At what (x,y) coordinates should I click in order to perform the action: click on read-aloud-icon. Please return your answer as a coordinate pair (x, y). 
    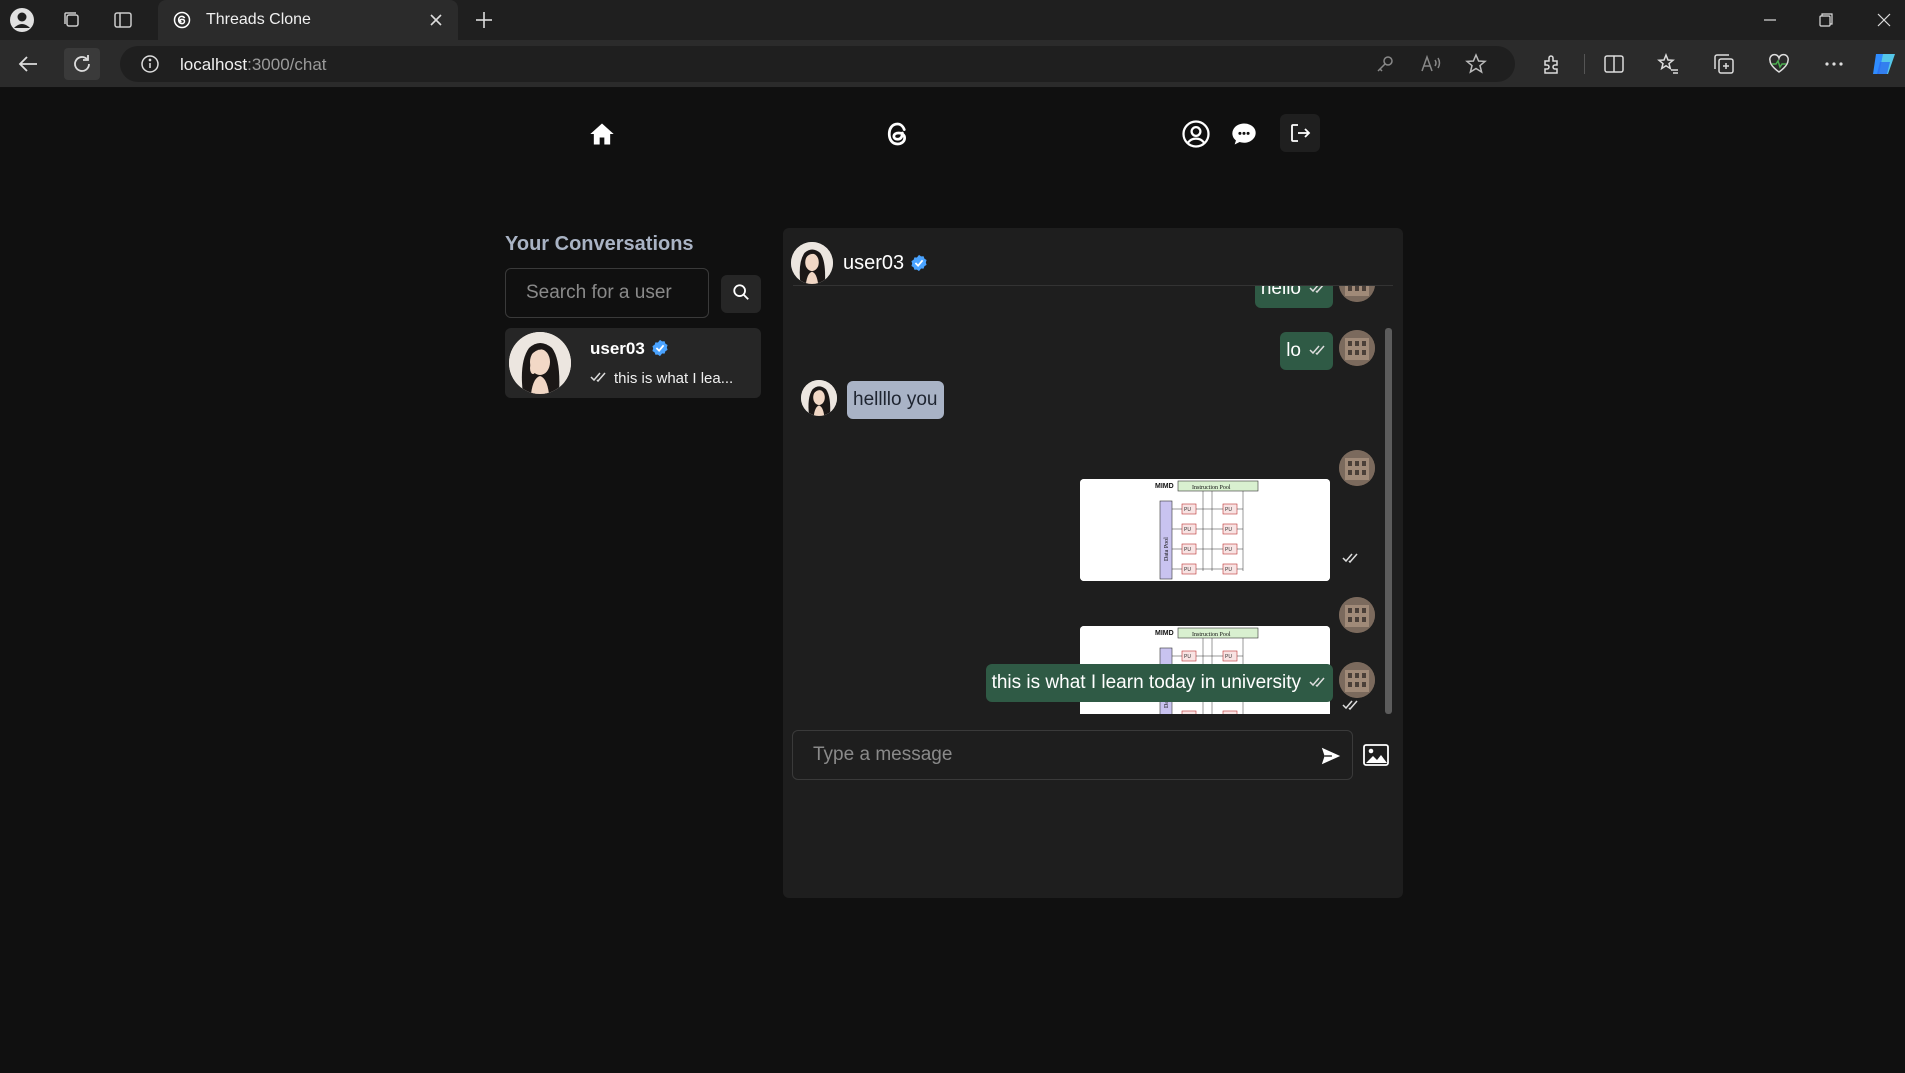
    Looking at the image, I should click on (1431, 66).